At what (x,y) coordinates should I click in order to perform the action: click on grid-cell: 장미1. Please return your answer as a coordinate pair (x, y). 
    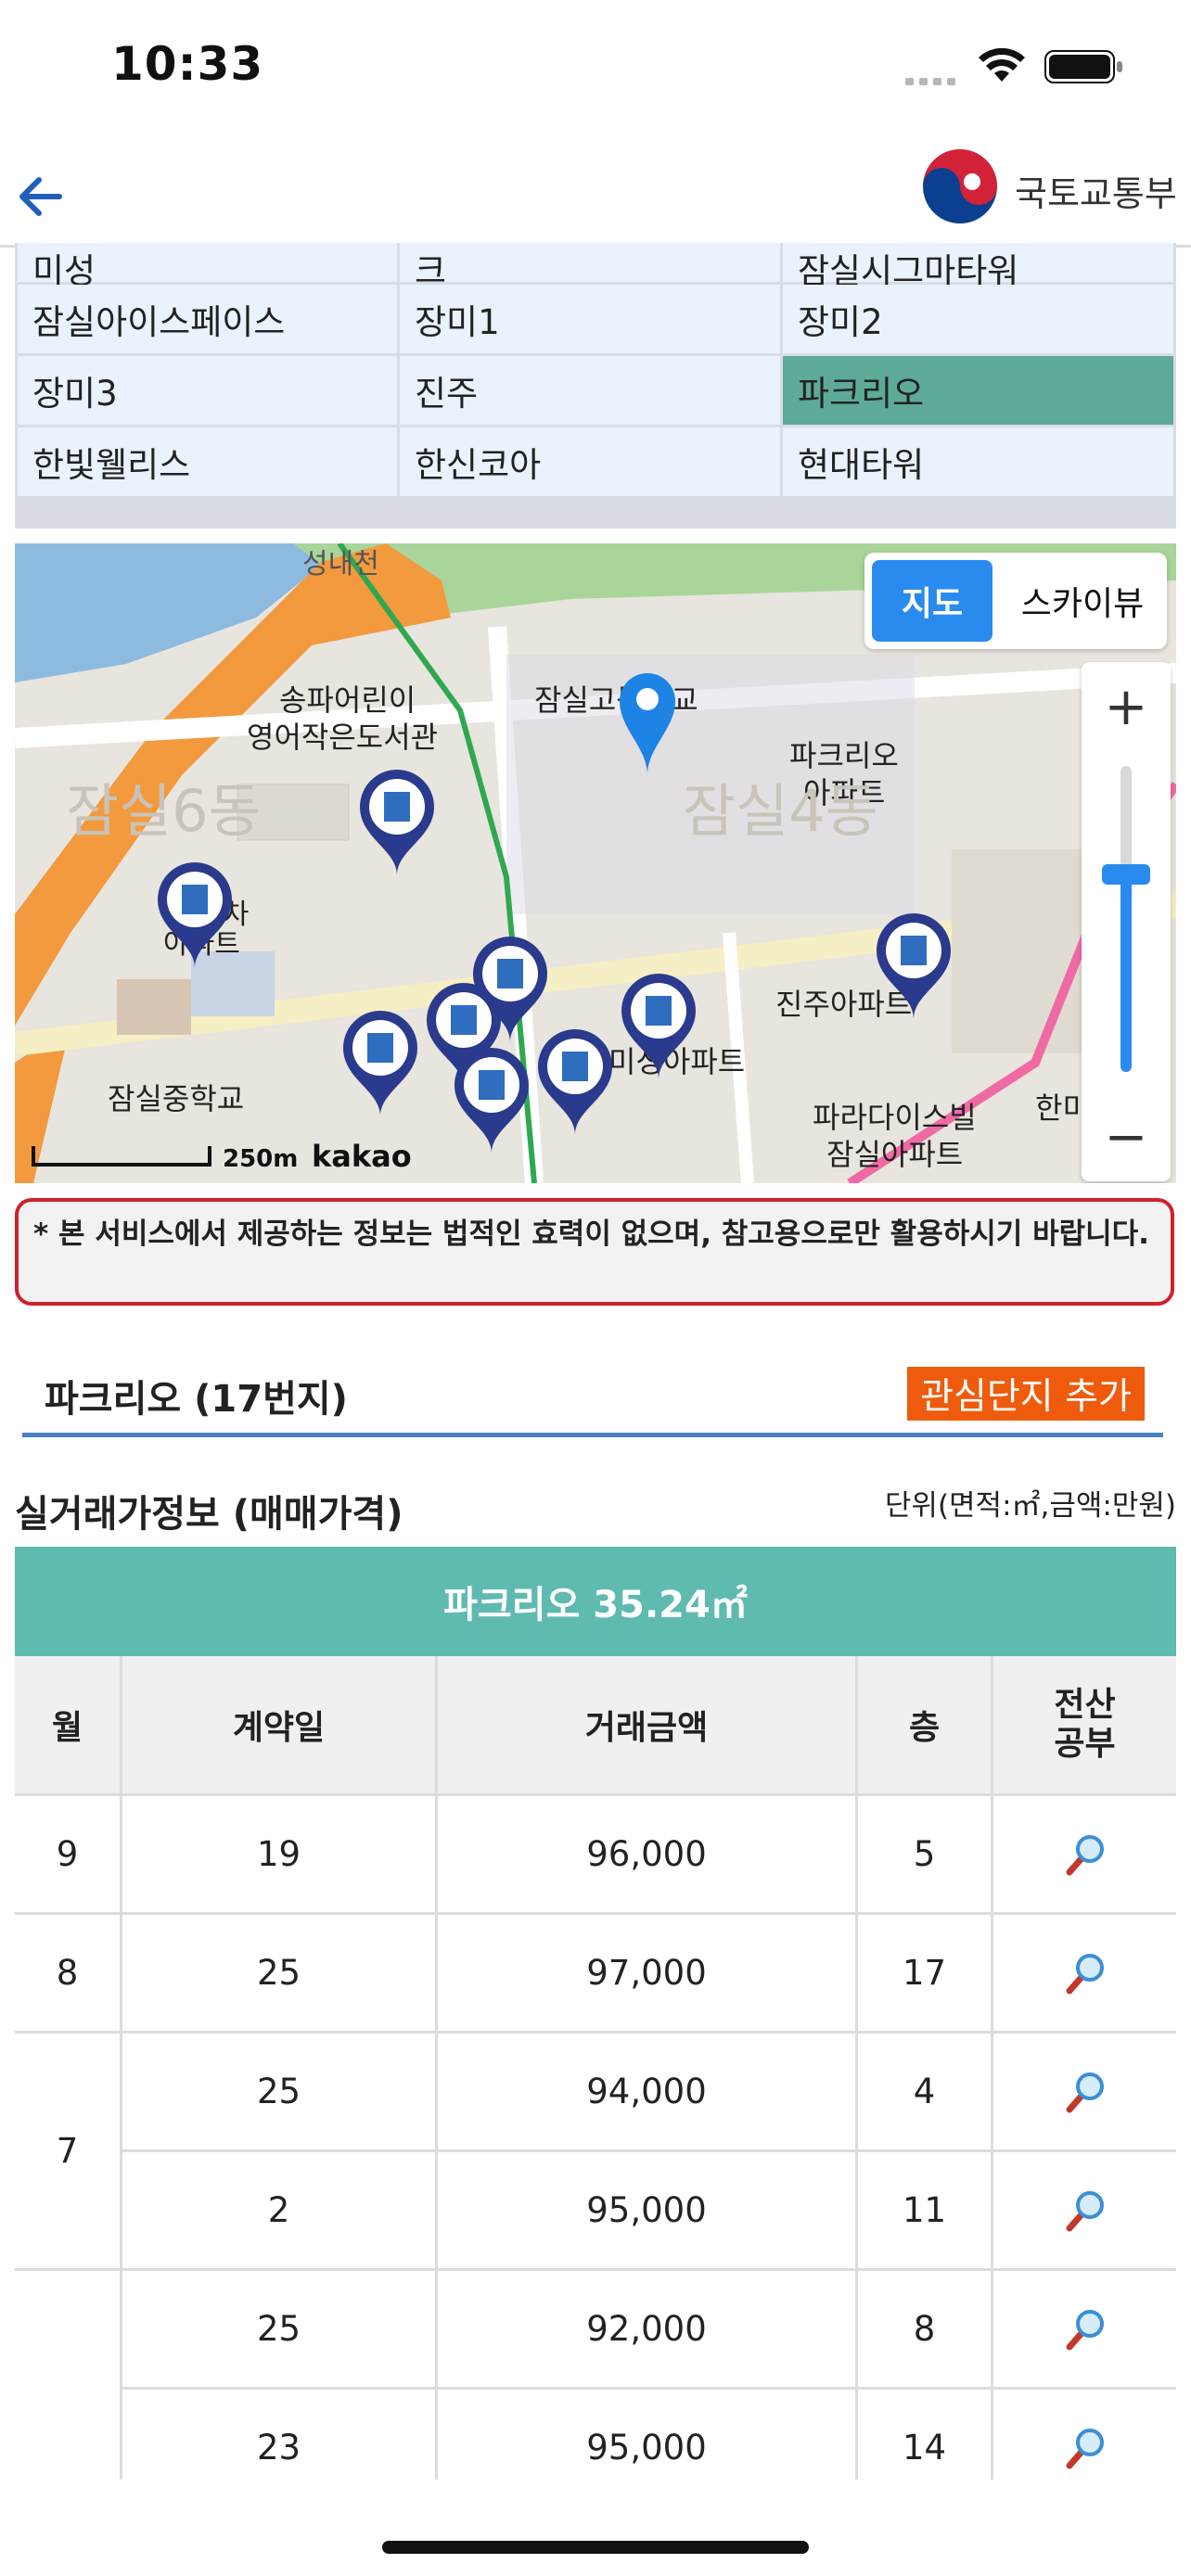
    Looking at the image, I should click on (590, 319).